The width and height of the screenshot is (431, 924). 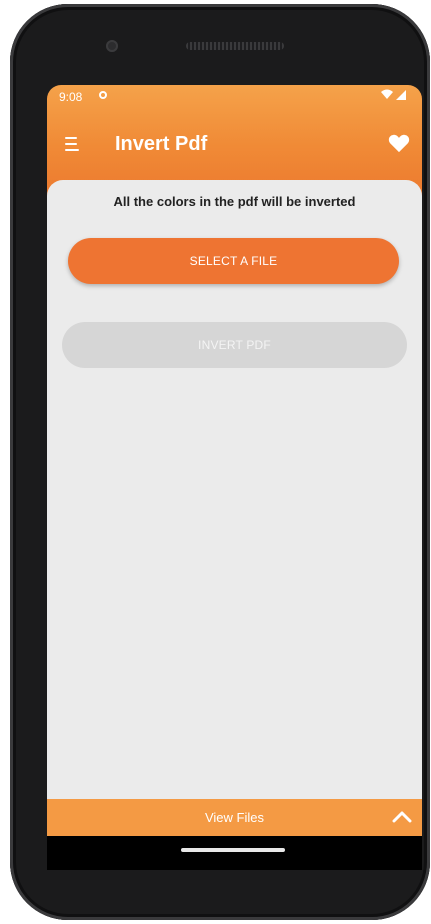 I want to click on wifi-signal-icon, so click(x=393, y=94).